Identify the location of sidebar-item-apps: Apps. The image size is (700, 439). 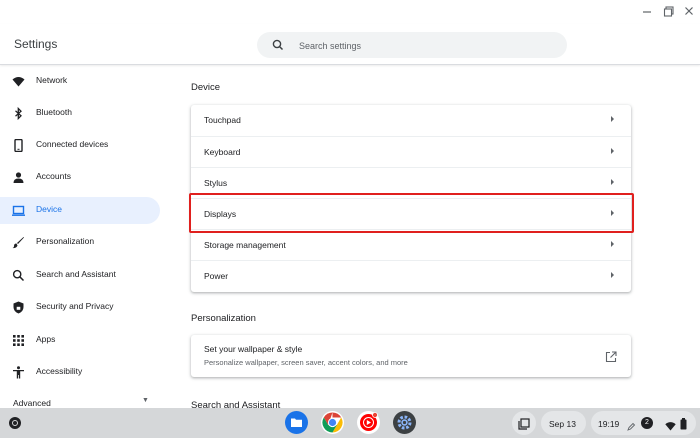
(80, 340).